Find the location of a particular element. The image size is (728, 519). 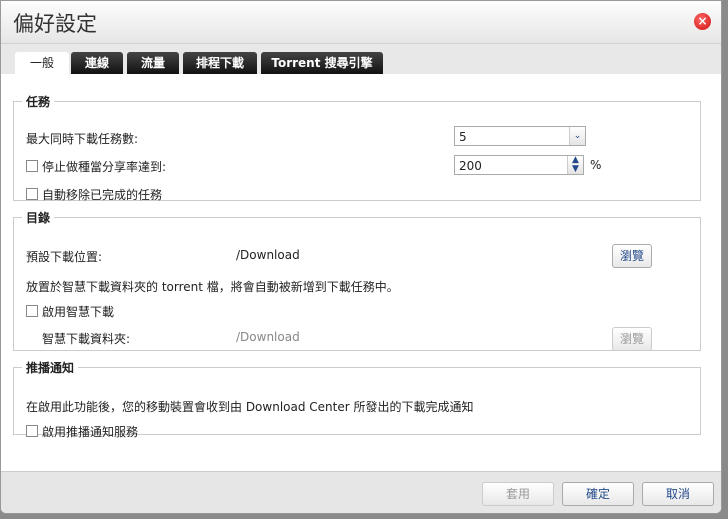

smart-download-note: 放置於智慧下載資料夾的 torrent 檔，將會自動被新增到下載任務中。 is located at coordinates (212, 287).